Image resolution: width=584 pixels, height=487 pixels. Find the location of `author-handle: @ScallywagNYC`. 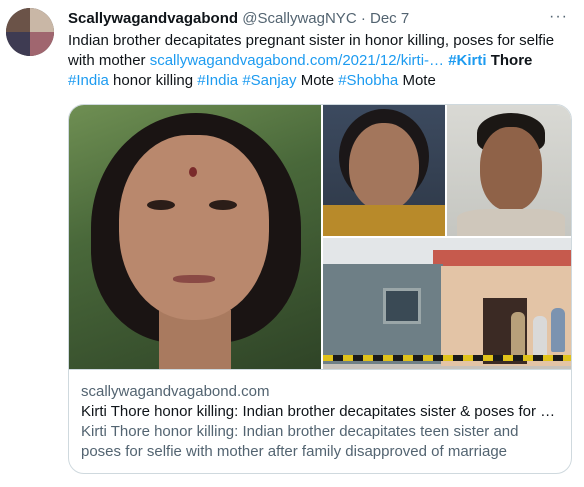

author-handle: @ScallywagNYC is located at coordinates (299, 18).